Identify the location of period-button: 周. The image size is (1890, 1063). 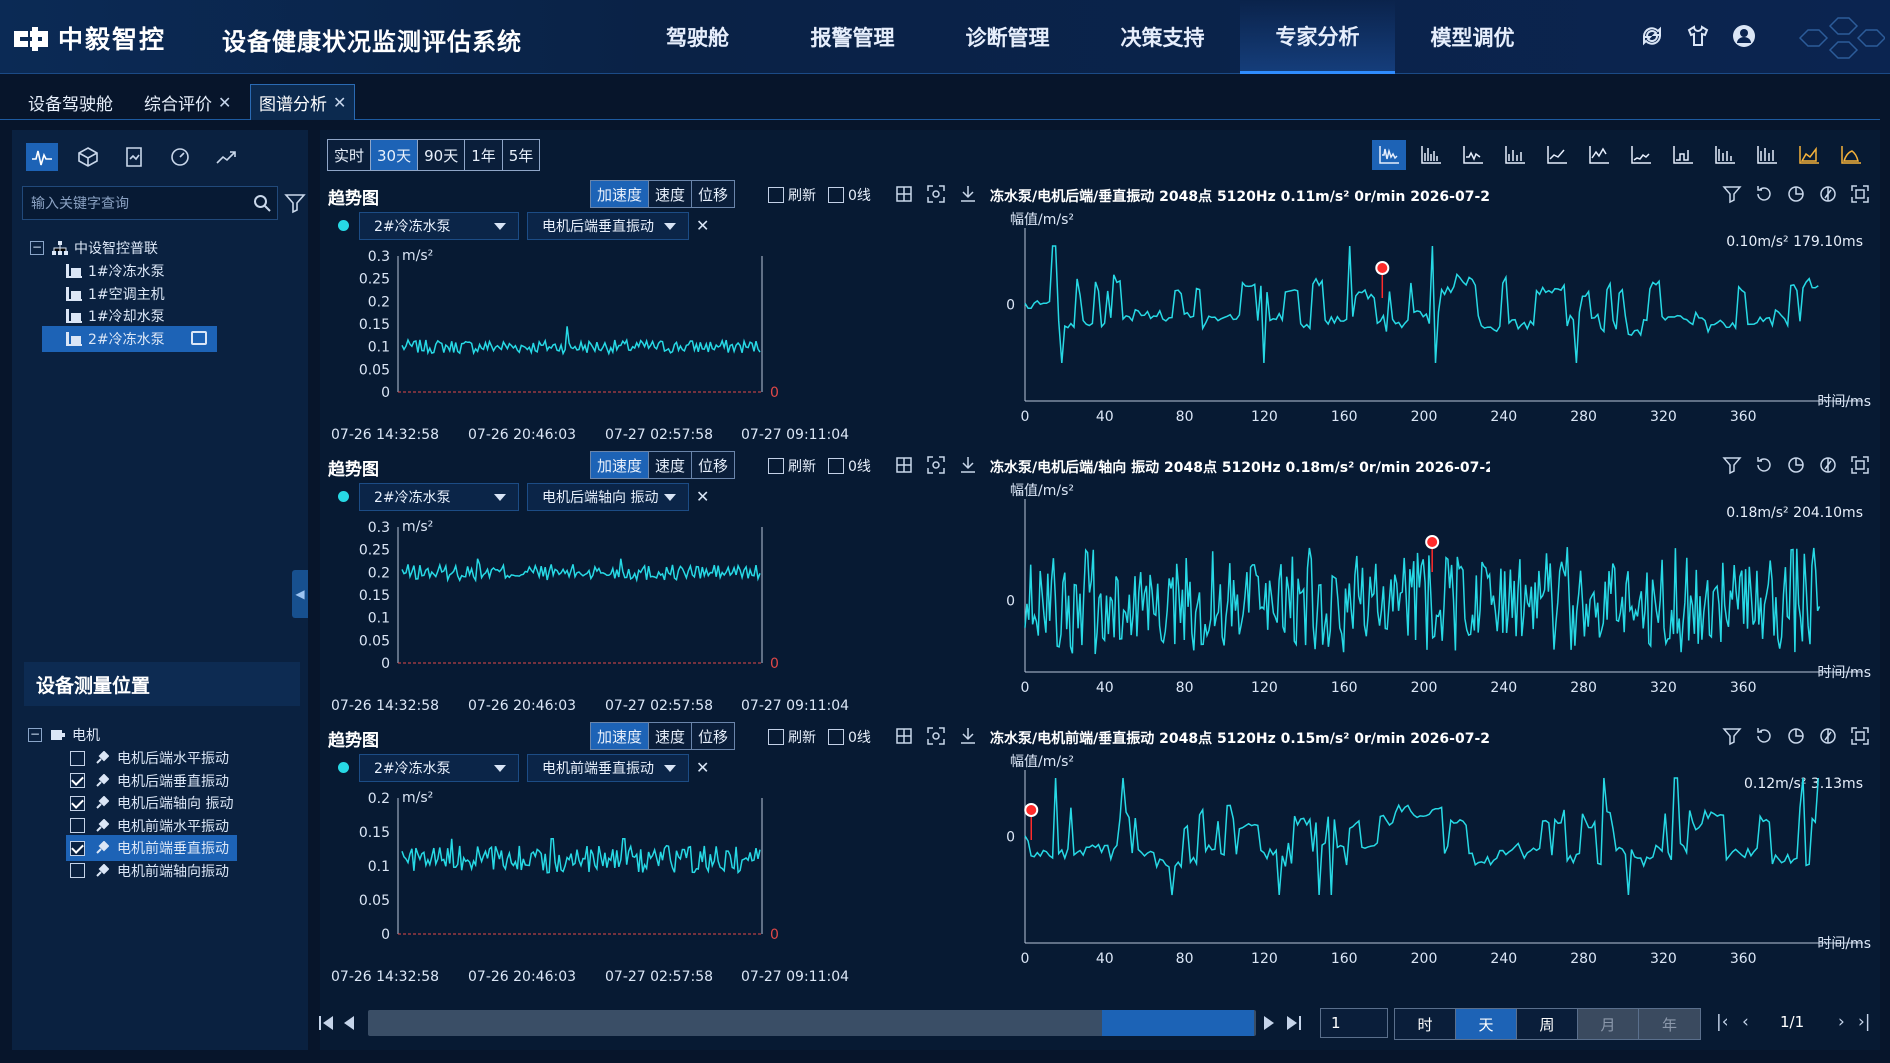
(1547, 1024).